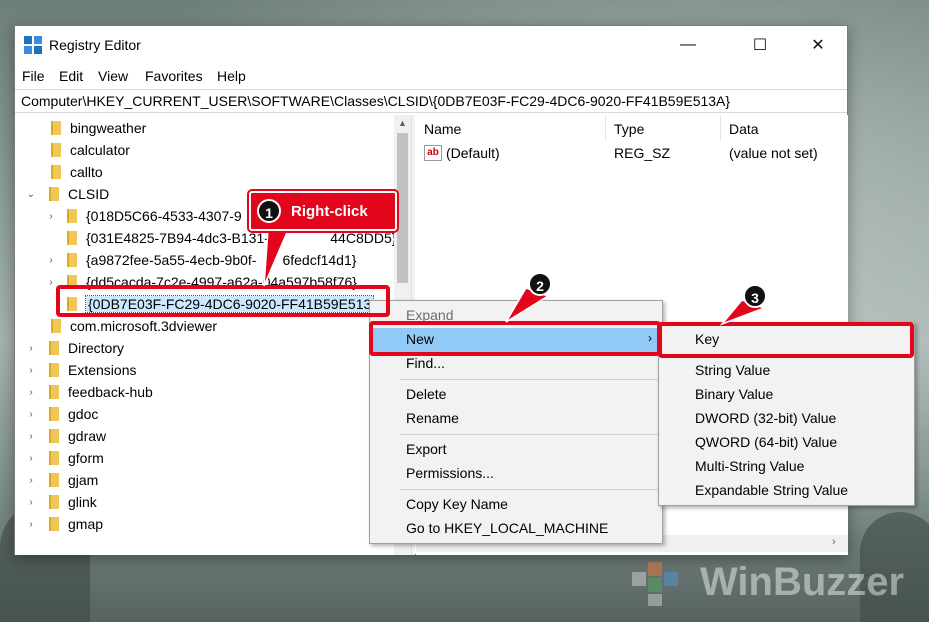 The image size is (929, 622). What do you see at coordinates (786, 467) in the screenshot?
I see `submenu-item-multi-string-value: Multi-String Value` at bounding box center [786, 467].